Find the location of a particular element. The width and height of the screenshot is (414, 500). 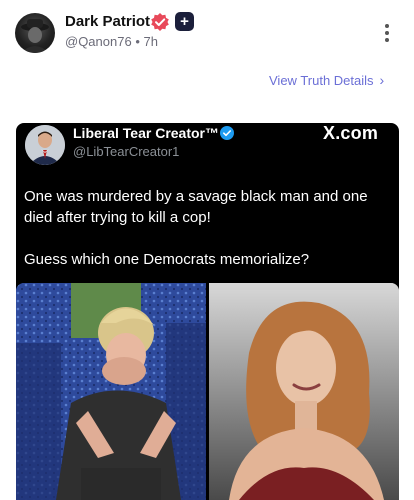

plus-badge-icon: + is located at coordinates (184, 21).